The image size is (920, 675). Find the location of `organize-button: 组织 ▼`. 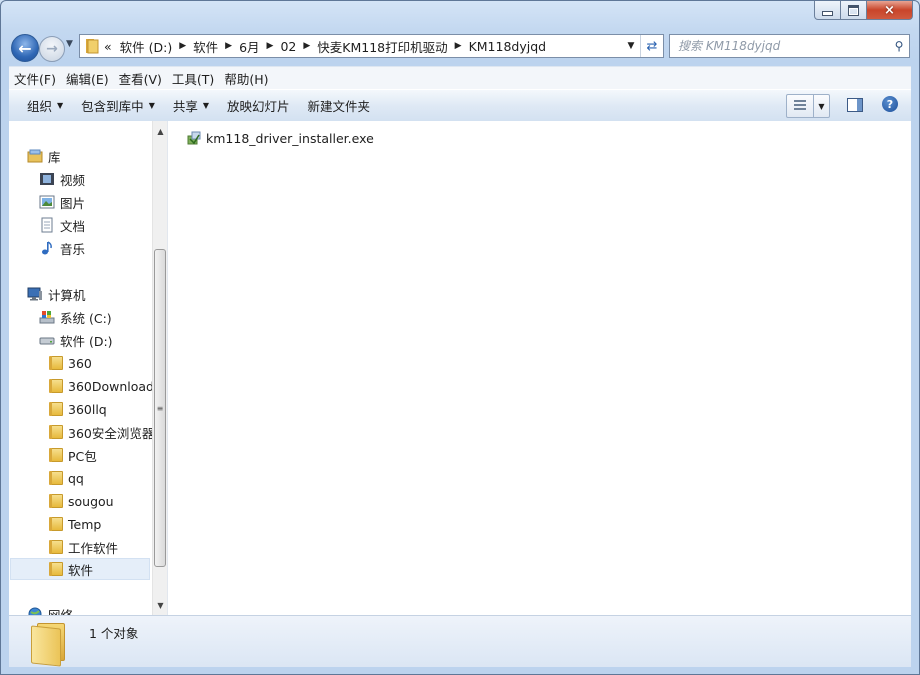

organize-button: 组织 ▼ is located at coordinates (40, 105).